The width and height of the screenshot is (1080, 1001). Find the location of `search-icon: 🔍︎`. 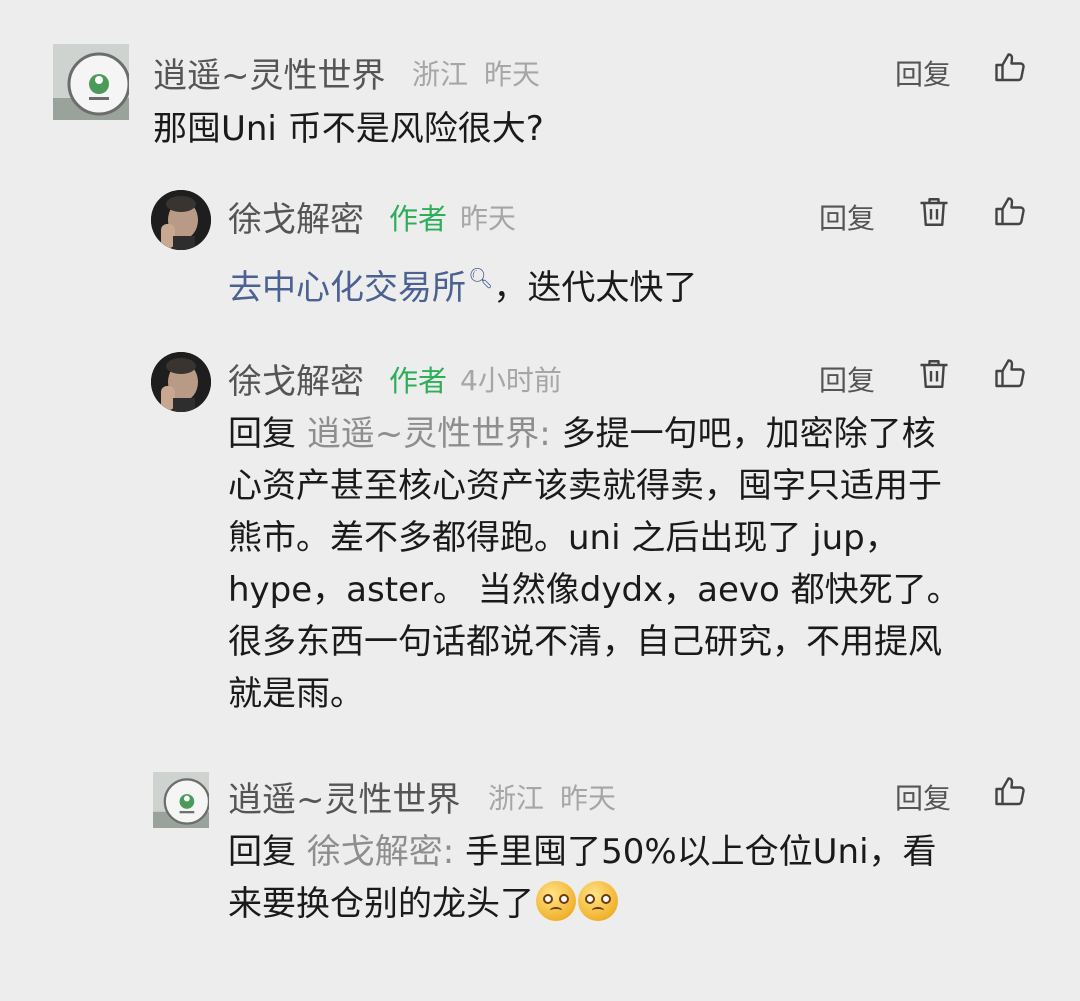

search-icon: 🔍︎ is located at coordinates (480, 278).